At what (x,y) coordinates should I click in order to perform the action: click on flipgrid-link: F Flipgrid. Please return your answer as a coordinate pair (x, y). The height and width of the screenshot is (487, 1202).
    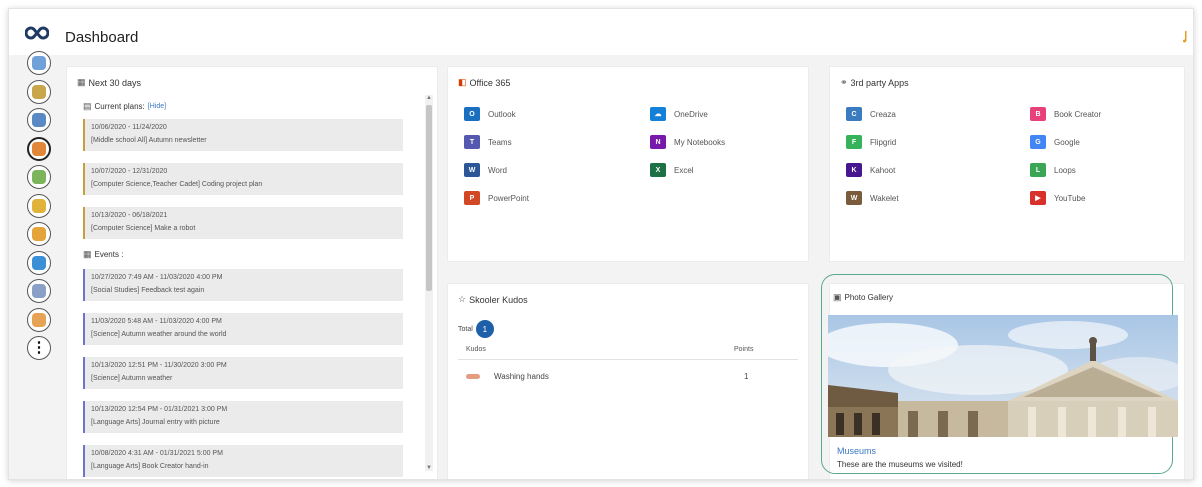
    Looking at the image, I should click on (871, 142).